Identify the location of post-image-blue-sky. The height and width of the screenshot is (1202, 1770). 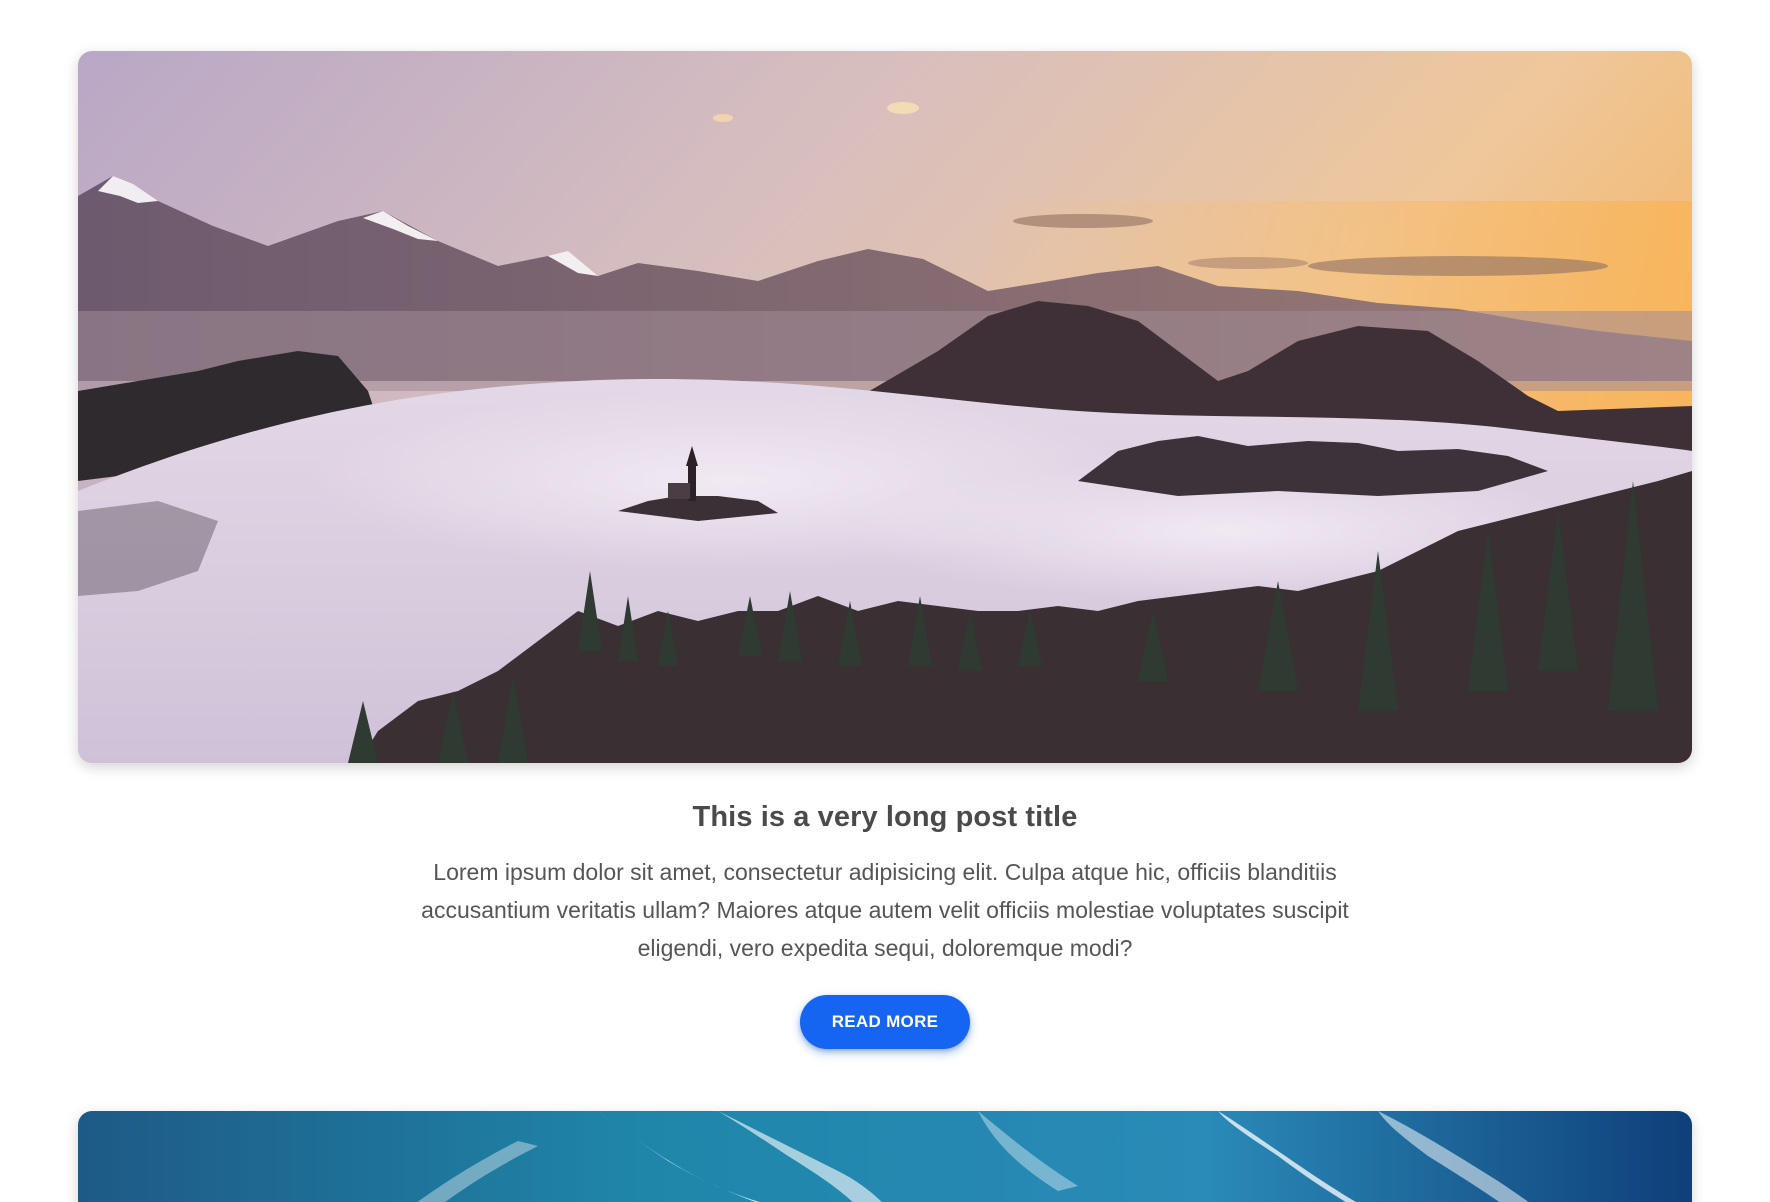
(885, 1156).